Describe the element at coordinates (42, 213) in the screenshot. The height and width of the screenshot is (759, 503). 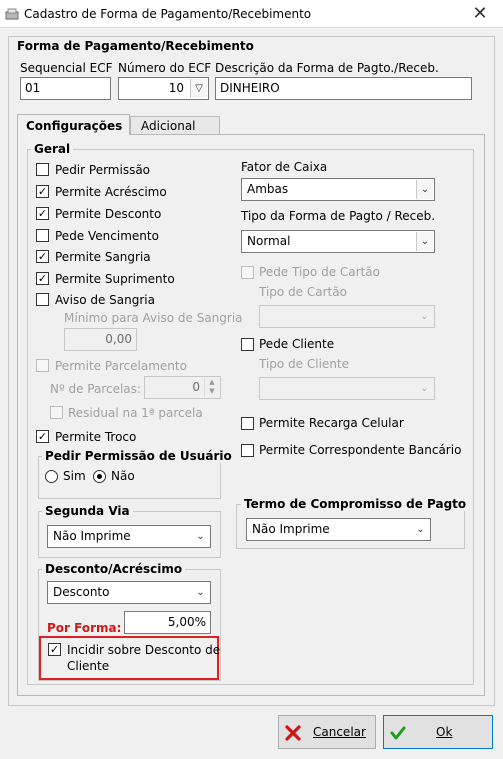
I see `permite-desconto-checkbox: ✓` at that location.